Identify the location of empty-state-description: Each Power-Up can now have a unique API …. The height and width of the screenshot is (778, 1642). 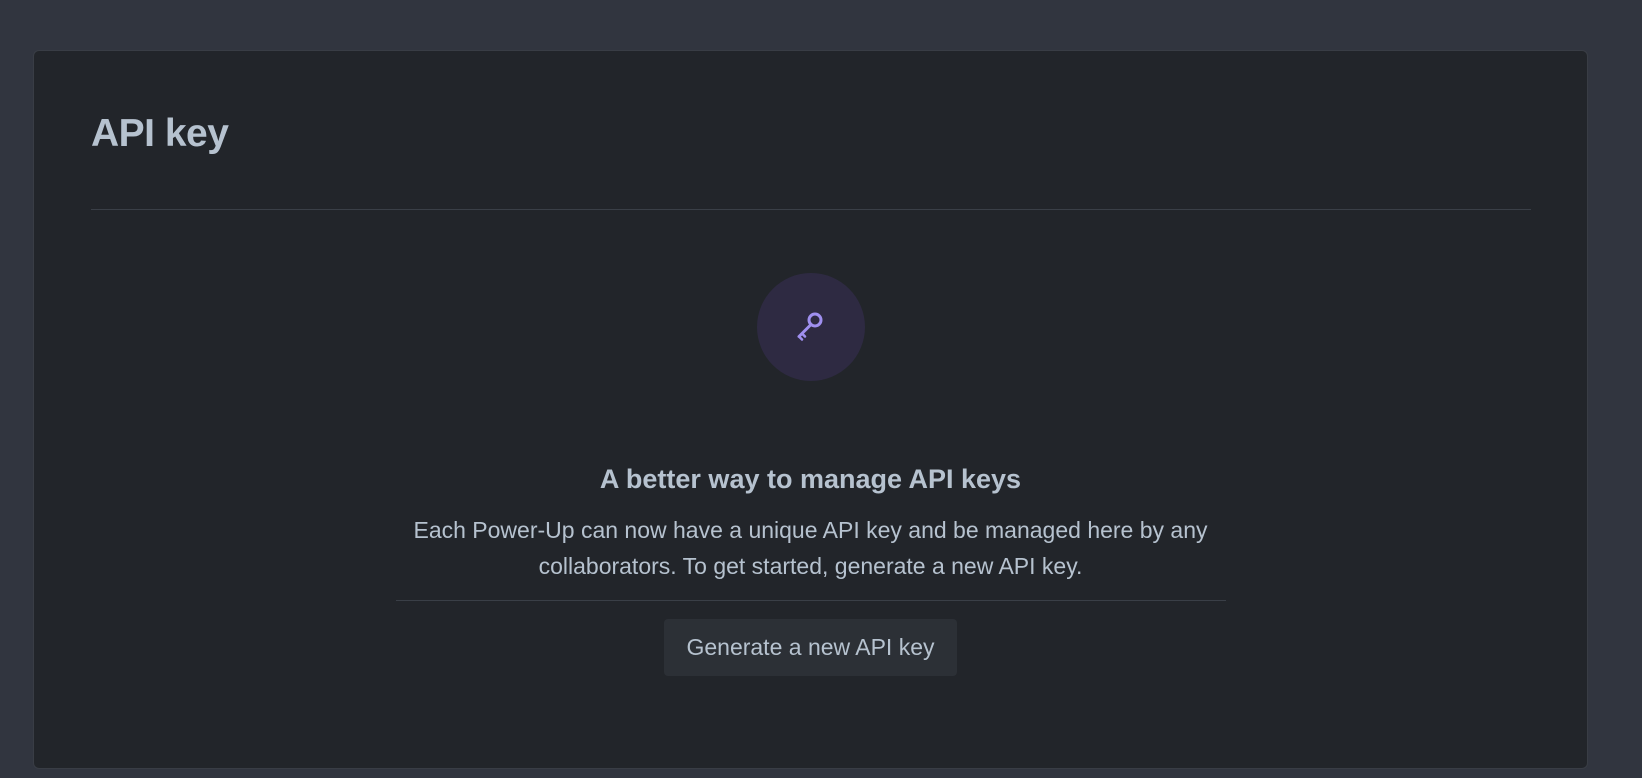
(810, 548).